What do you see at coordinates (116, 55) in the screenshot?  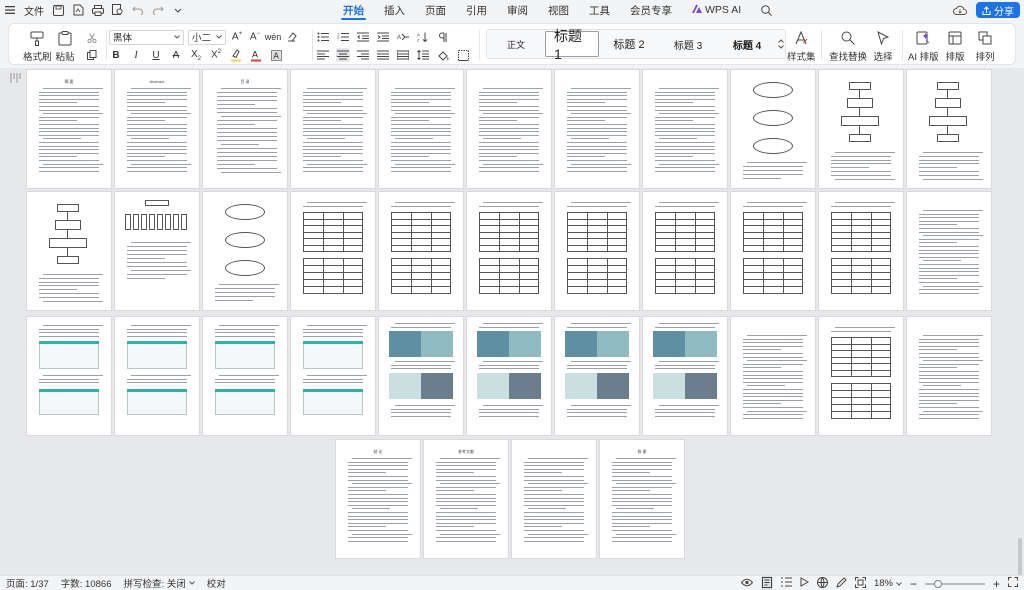 I see `bold-icon: B` at bounding box center [116, 55].